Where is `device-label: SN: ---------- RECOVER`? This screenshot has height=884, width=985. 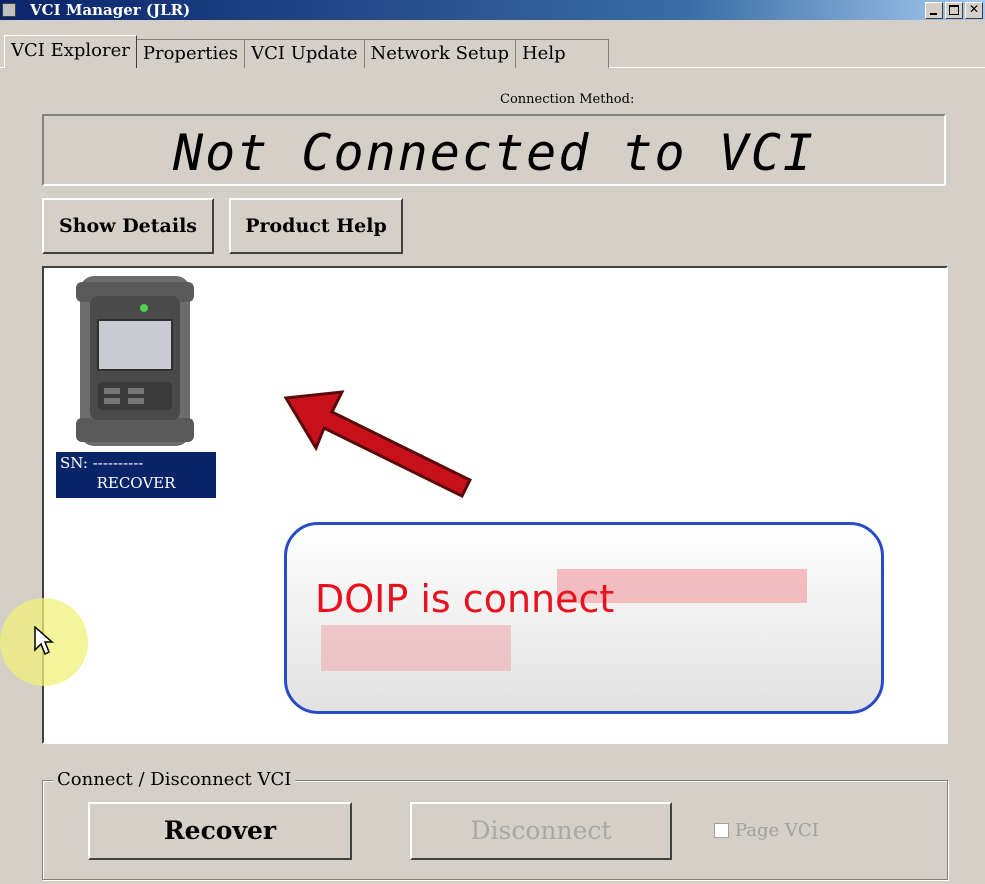
device-label: SN: ---------- RECOVER is located at coordinates (136, 475).